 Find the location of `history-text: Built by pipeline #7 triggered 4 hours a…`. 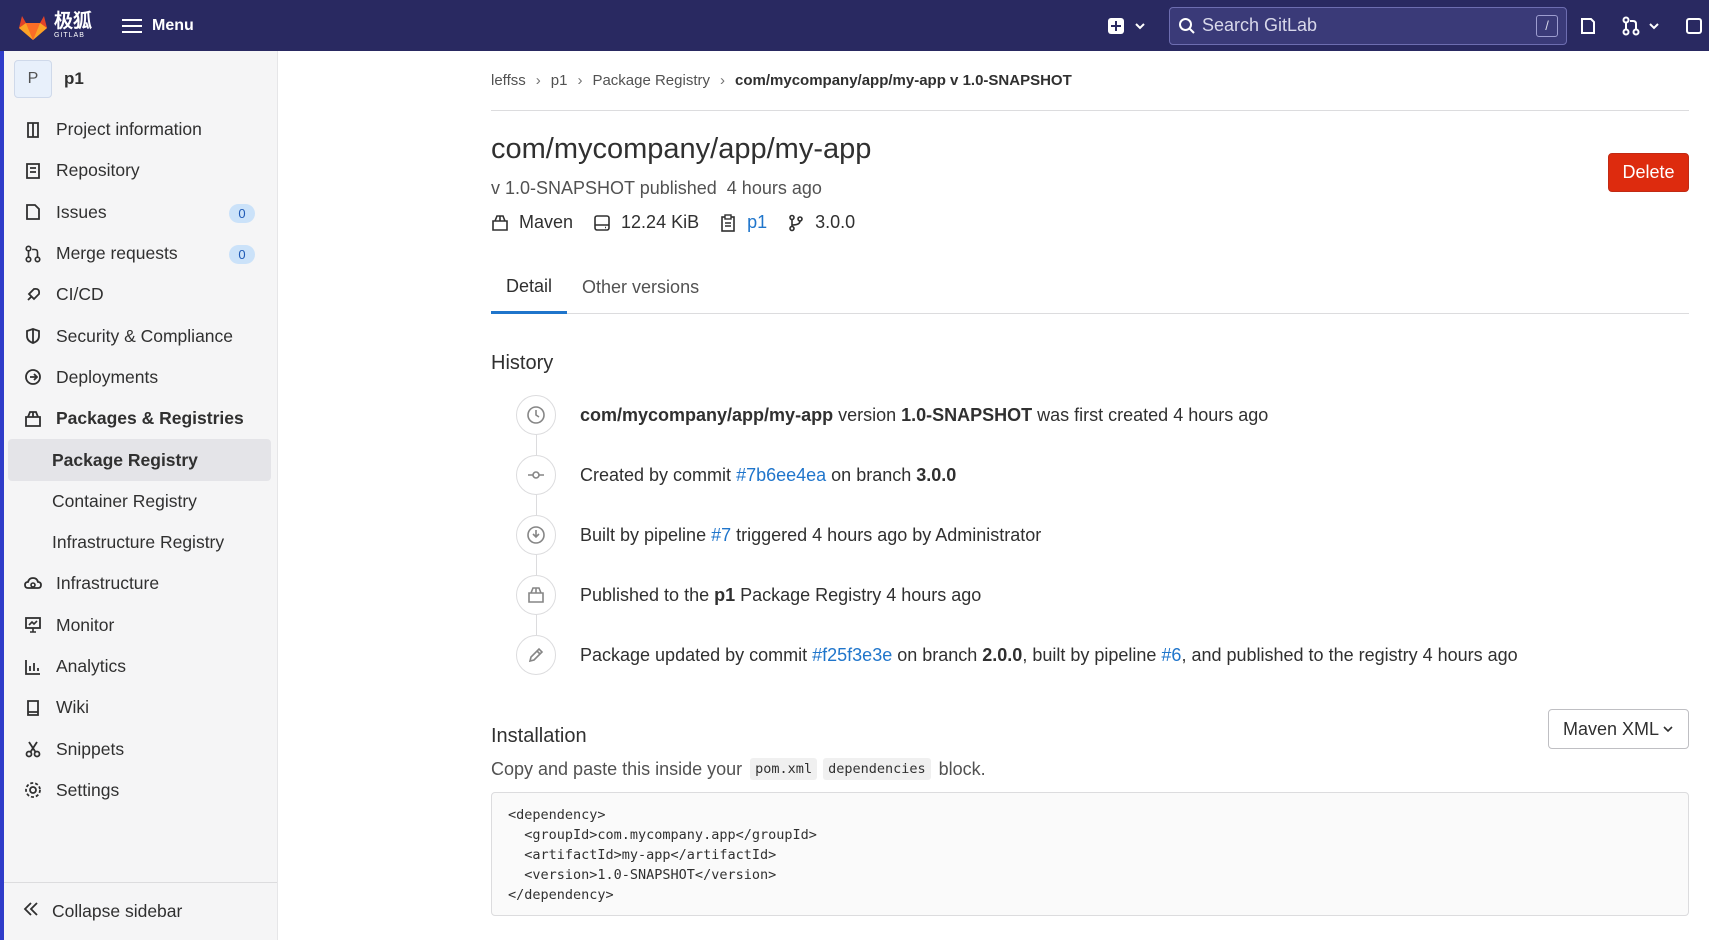

history-text: Built by pipeline #7 triggered 4 hours a… is located at coordinates (810, 535).